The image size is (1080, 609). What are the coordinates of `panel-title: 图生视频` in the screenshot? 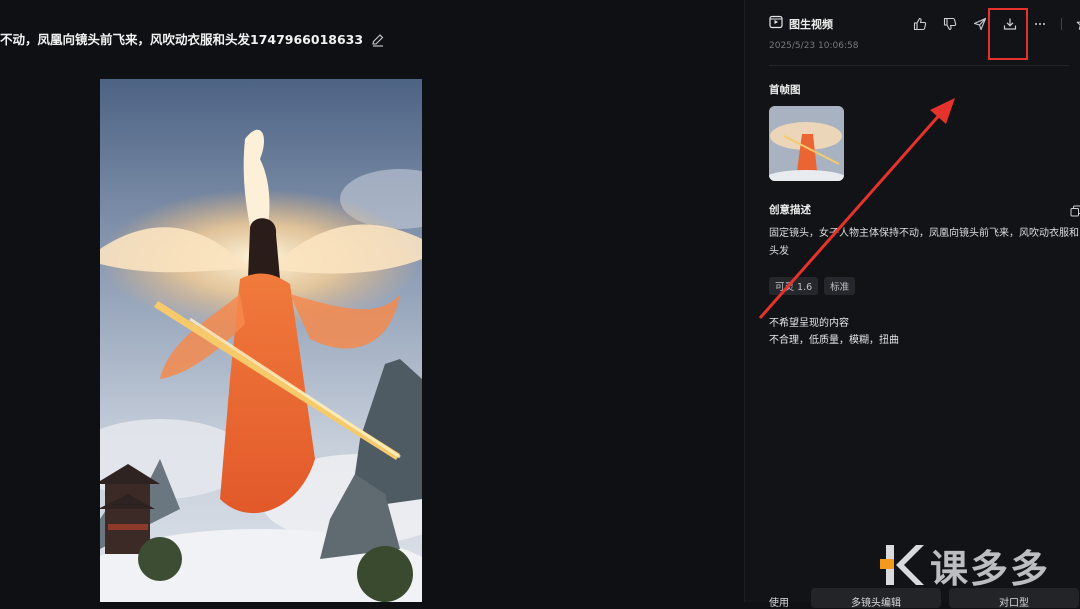 It's located at (811, 24).